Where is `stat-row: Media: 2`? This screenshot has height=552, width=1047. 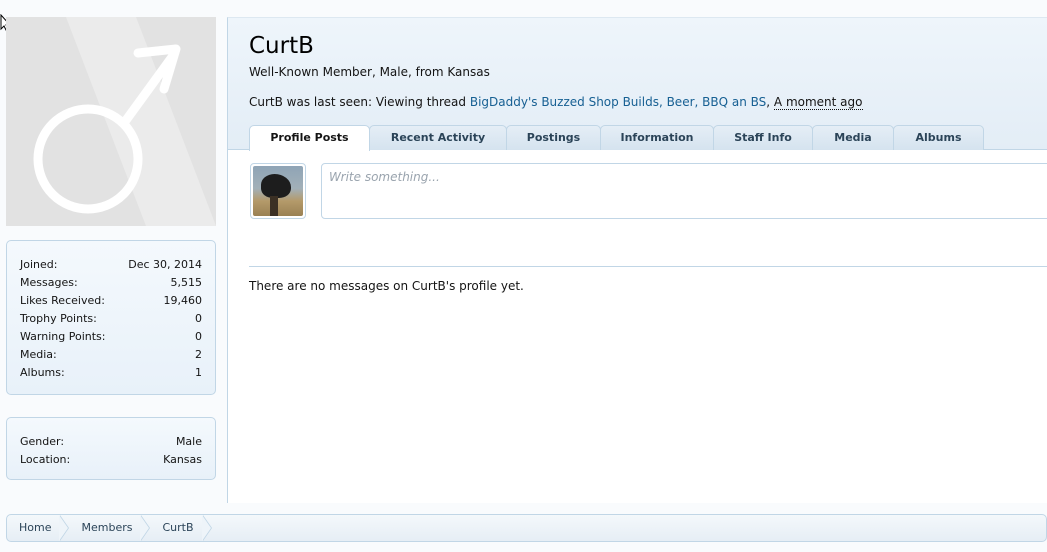
stat-row: Media: 2 is located at coordinates (111, 355).